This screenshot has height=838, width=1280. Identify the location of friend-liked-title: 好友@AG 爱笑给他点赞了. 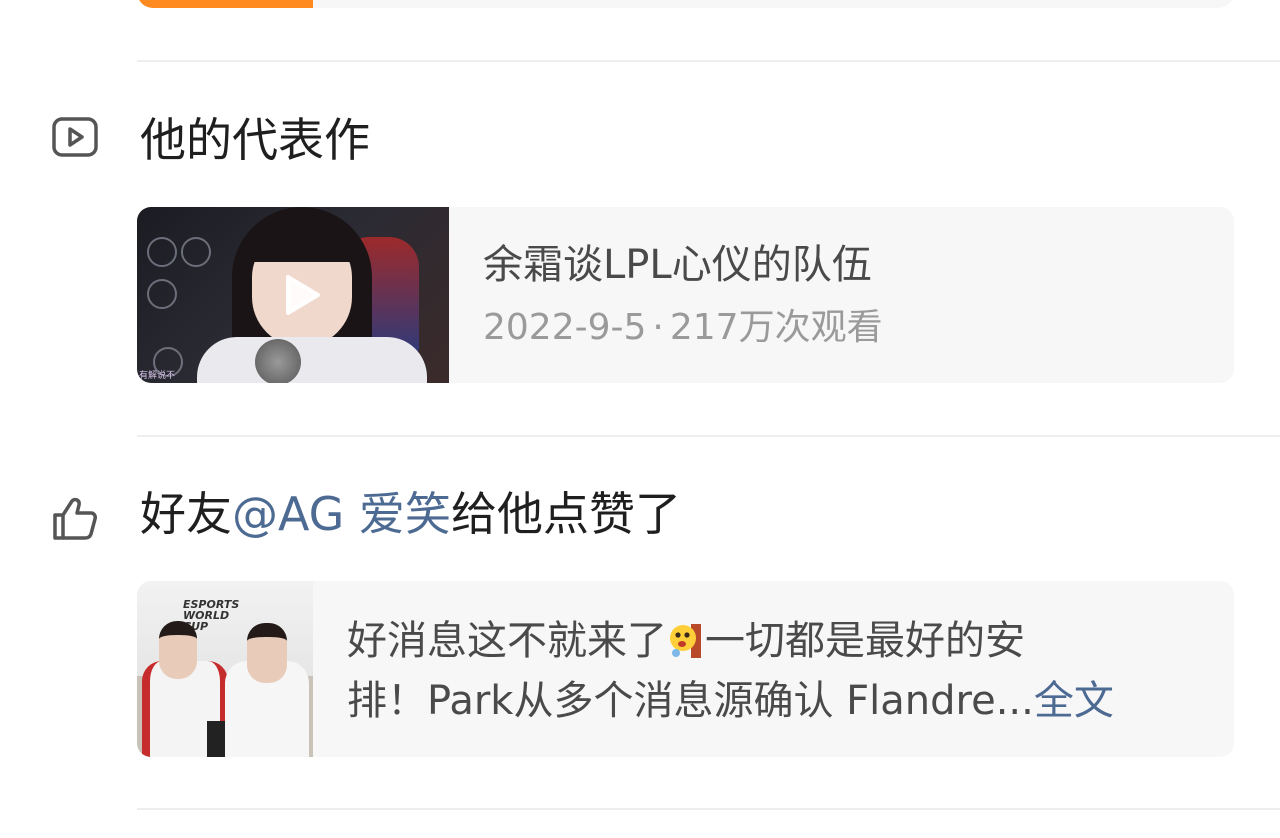
(410, 514).